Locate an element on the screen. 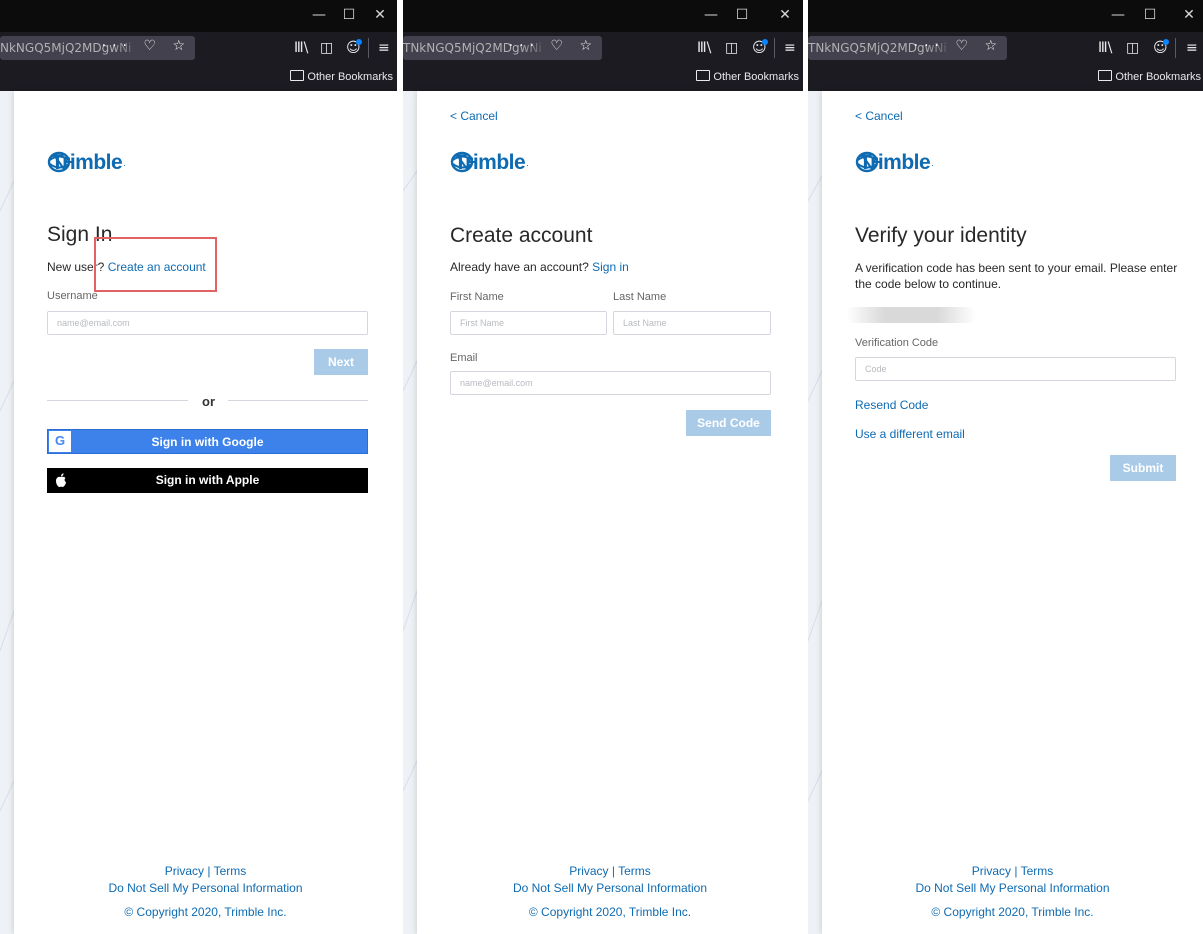 The width and height of the screenshot is (1203, 934). username-label: Username is located at coordinates (72, 296).